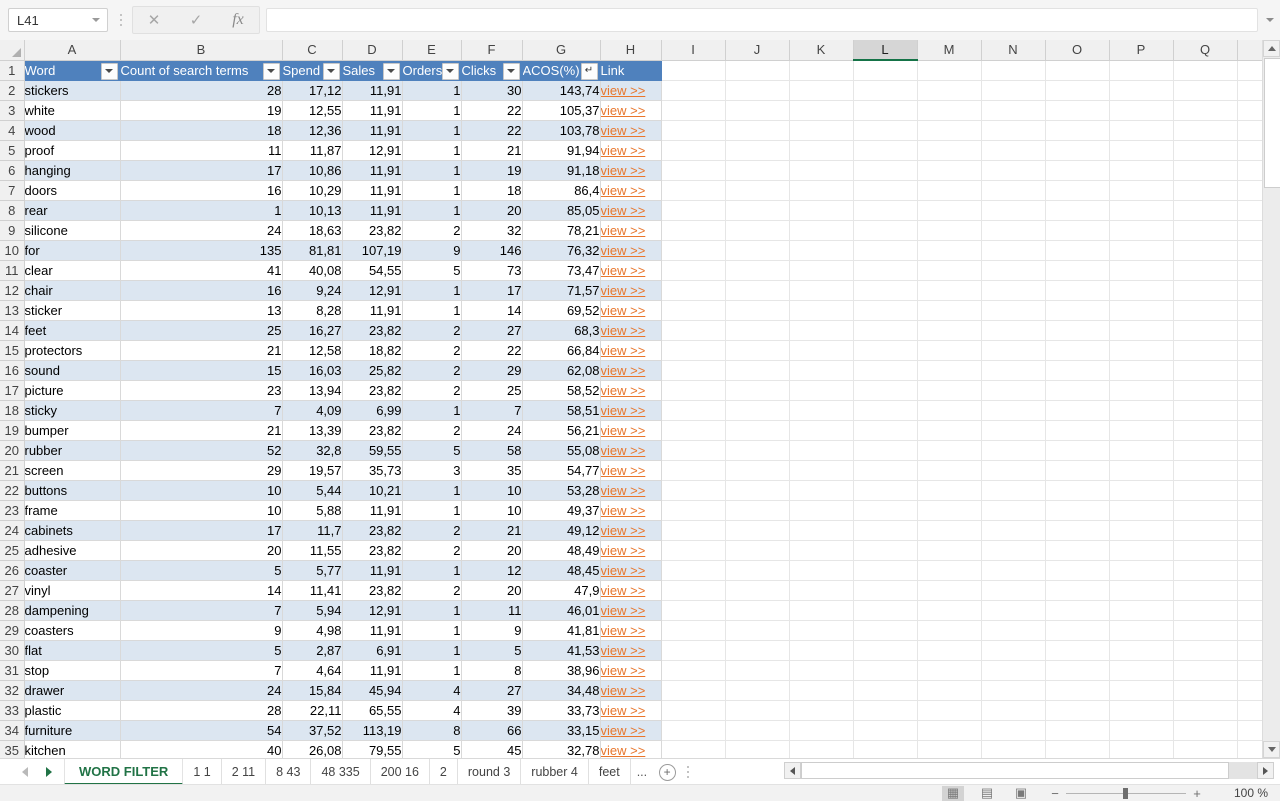 This screenshot has height=801, width=1280. I want to click on cell-orders: 2, so click(432, 230).